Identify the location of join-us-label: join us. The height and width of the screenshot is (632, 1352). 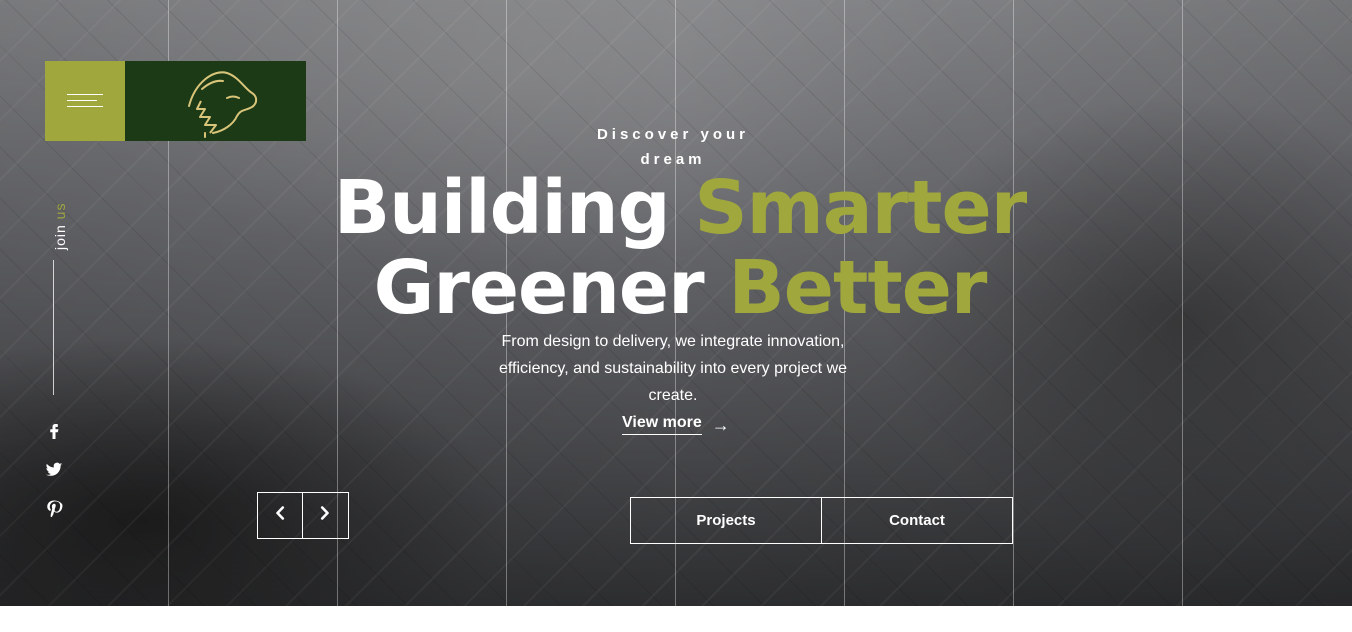
(61, 210).